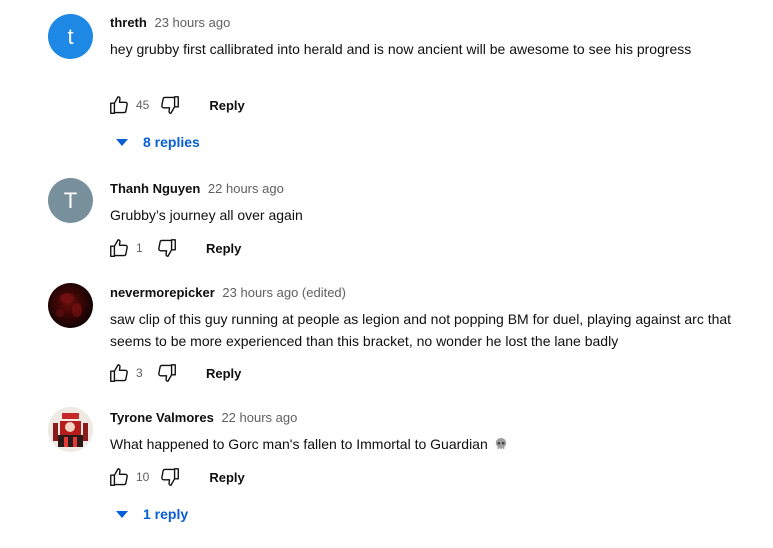 Image resolution: width=773 pixels, height=548 pixels. I want to click on comment-actions: 10 Reply, so click(176, 477).